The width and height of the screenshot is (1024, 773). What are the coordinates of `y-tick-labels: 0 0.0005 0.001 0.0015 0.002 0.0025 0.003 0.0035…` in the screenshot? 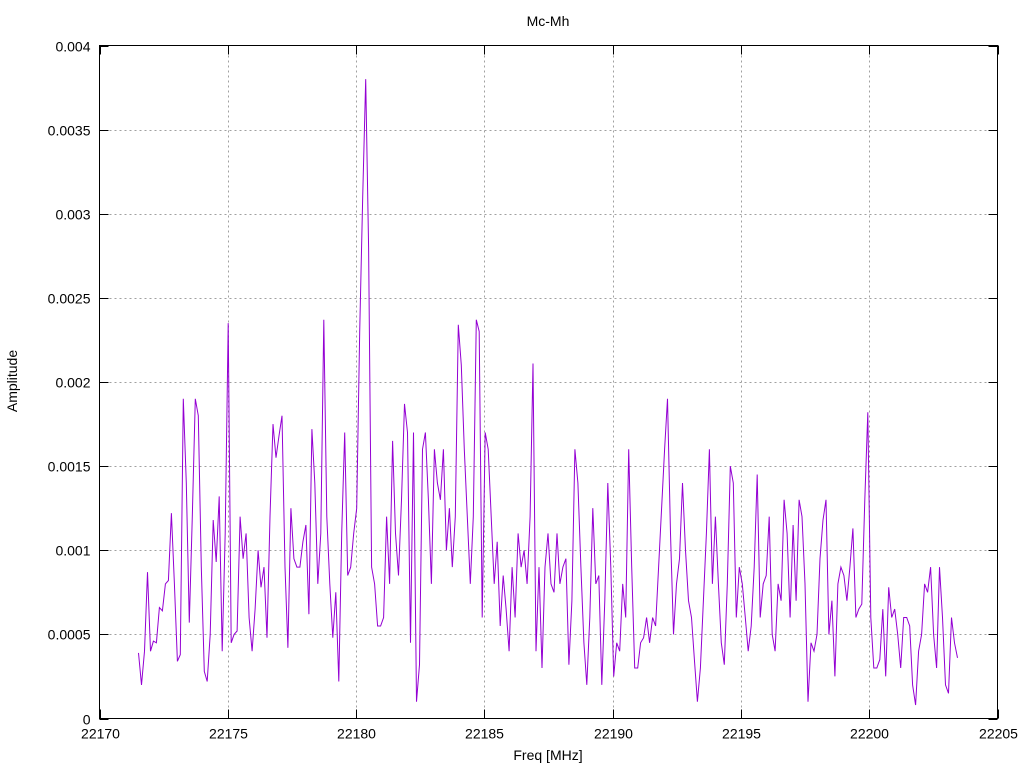 It's located at (69, 383).